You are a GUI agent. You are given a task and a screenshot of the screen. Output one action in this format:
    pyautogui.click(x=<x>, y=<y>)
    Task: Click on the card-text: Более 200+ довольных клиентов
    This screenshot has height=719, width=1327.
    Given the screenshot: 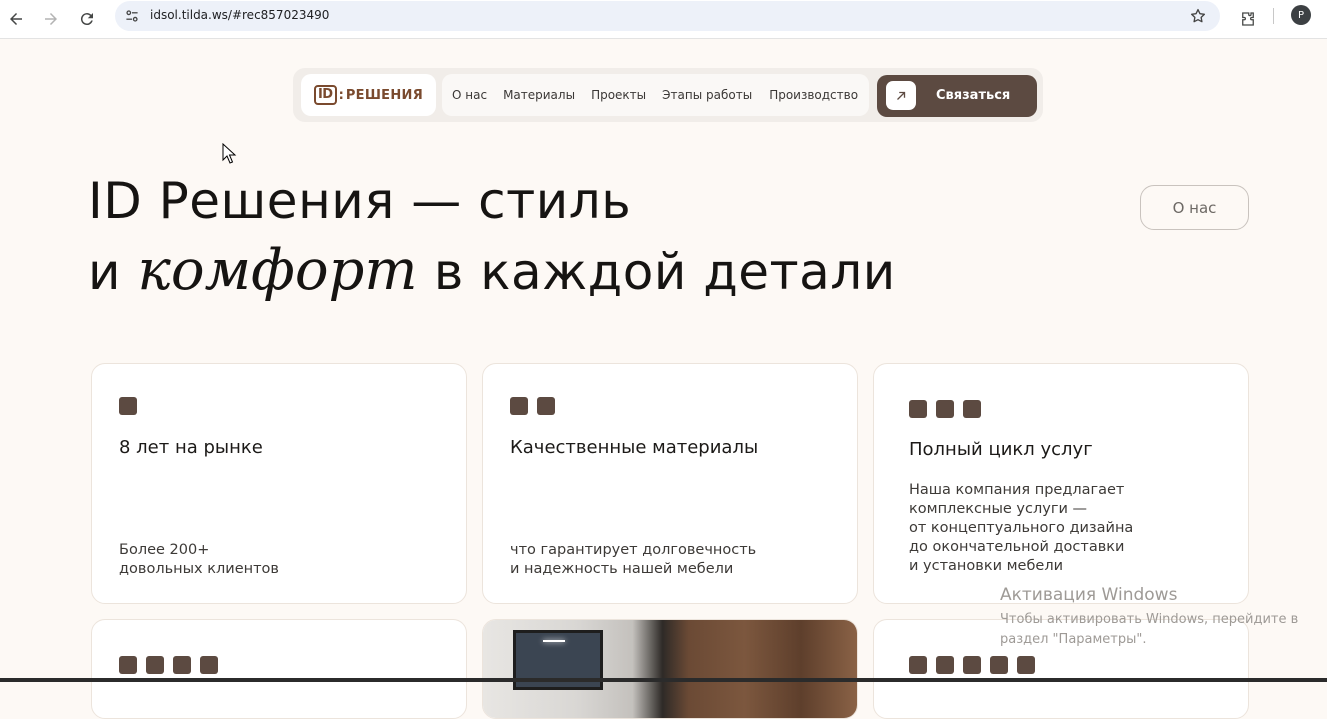 What is the action you would take?
    pyautogui.click(x=269, y=560)
    